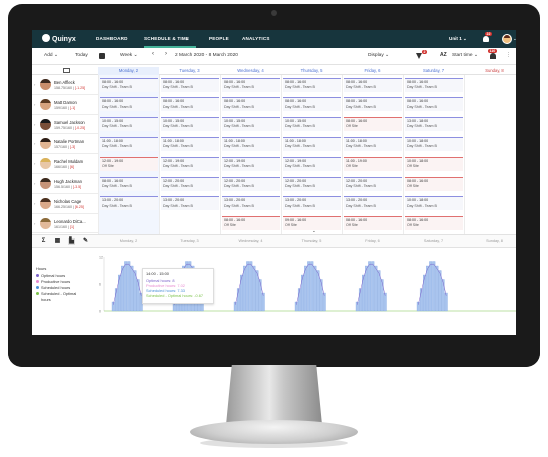  Describe the element at coordinates (129, 55) in the screenshot. I see `week-selector: Week ⌄` at that location.